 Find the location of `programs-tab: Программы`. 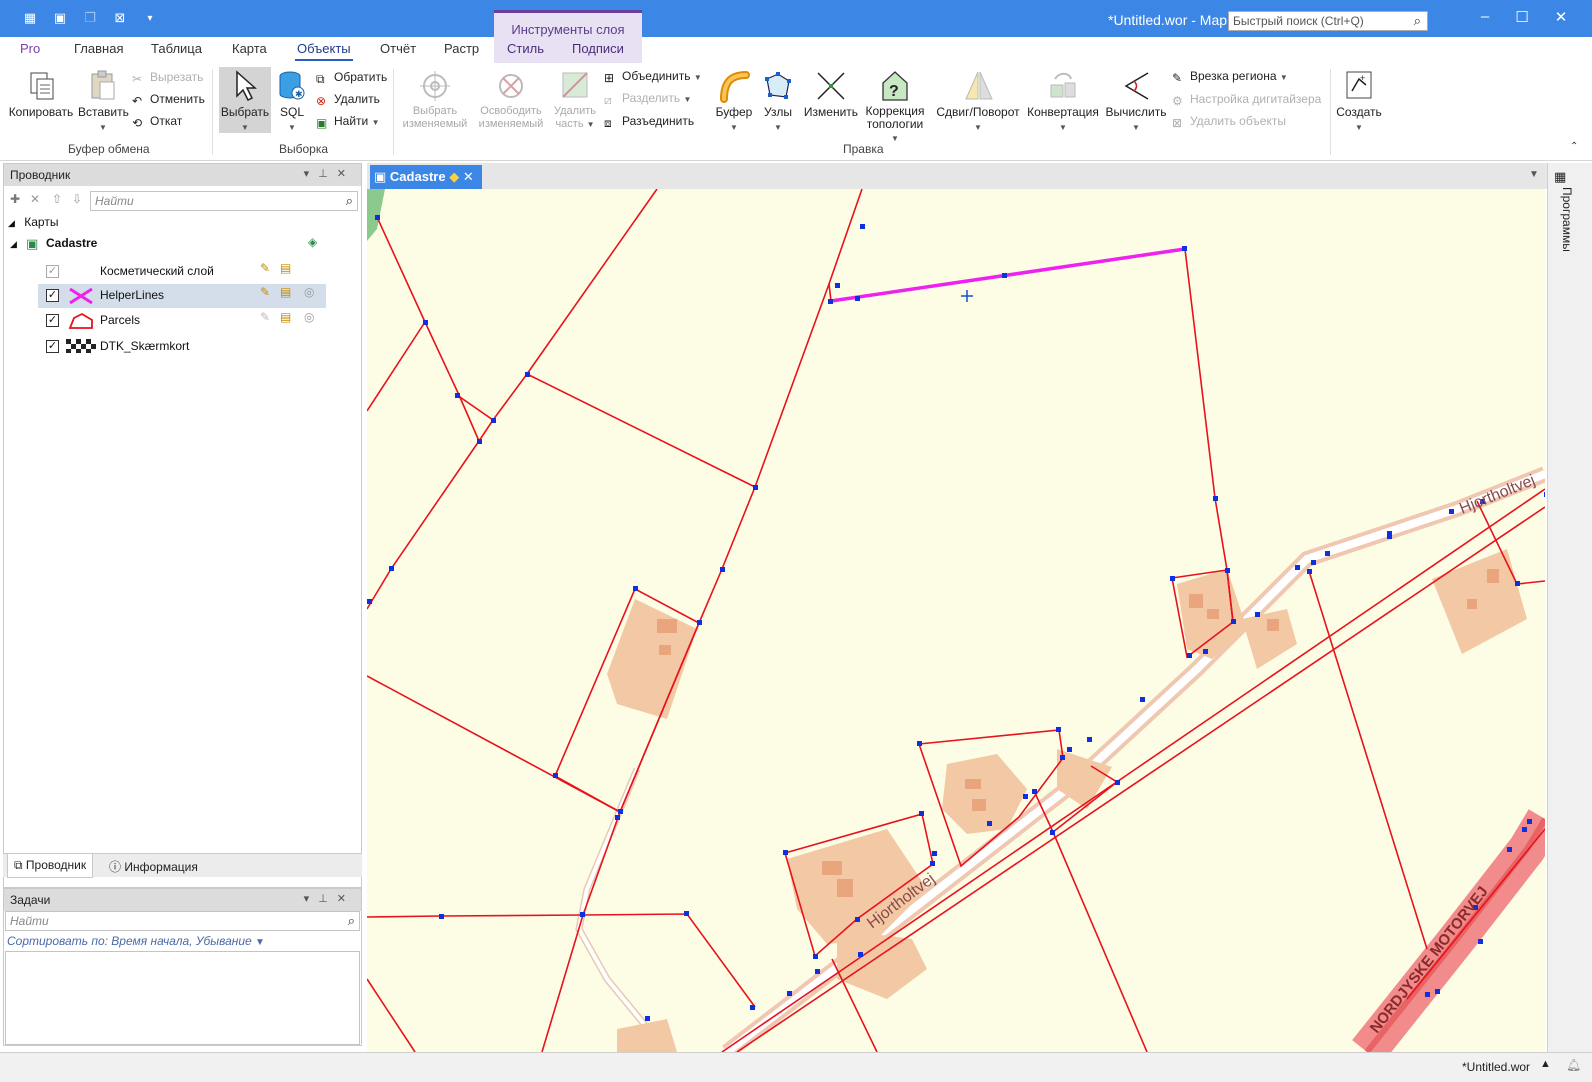

programs-tab: Программы is located at coordinates (1567, 219).